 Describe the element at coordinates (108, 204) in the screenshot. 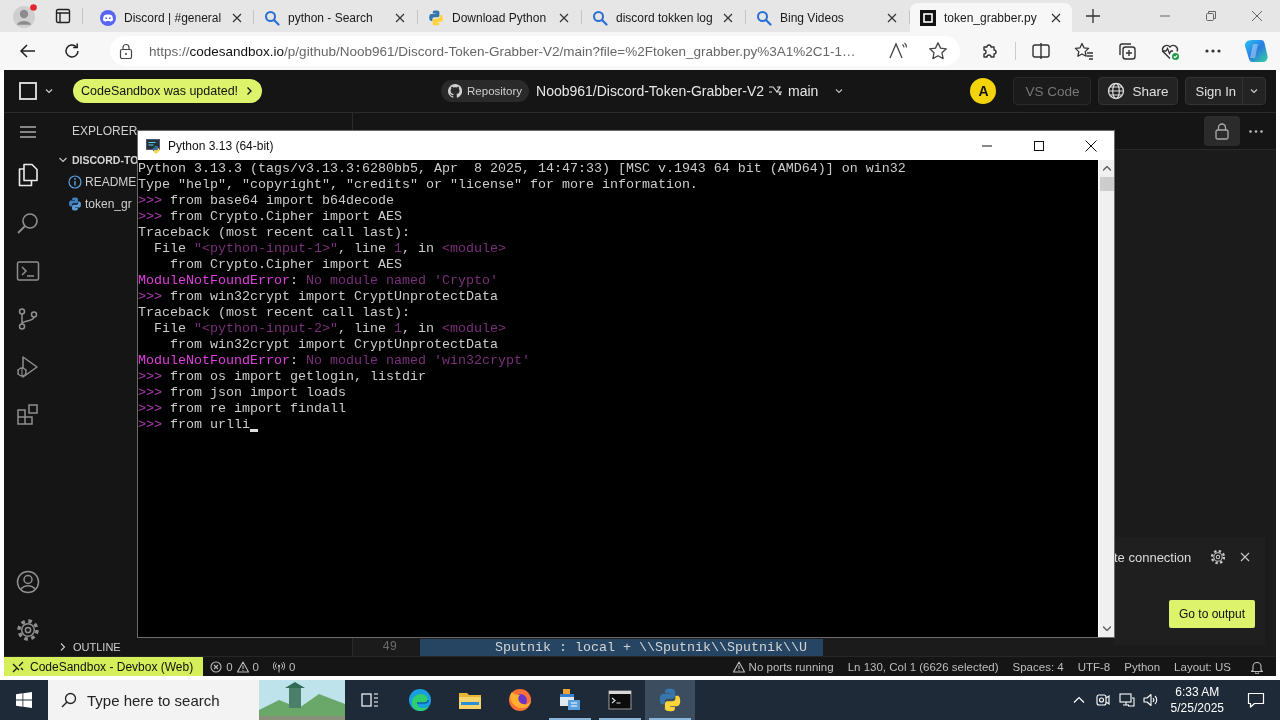

I see `file-name: token_gr` at that location.